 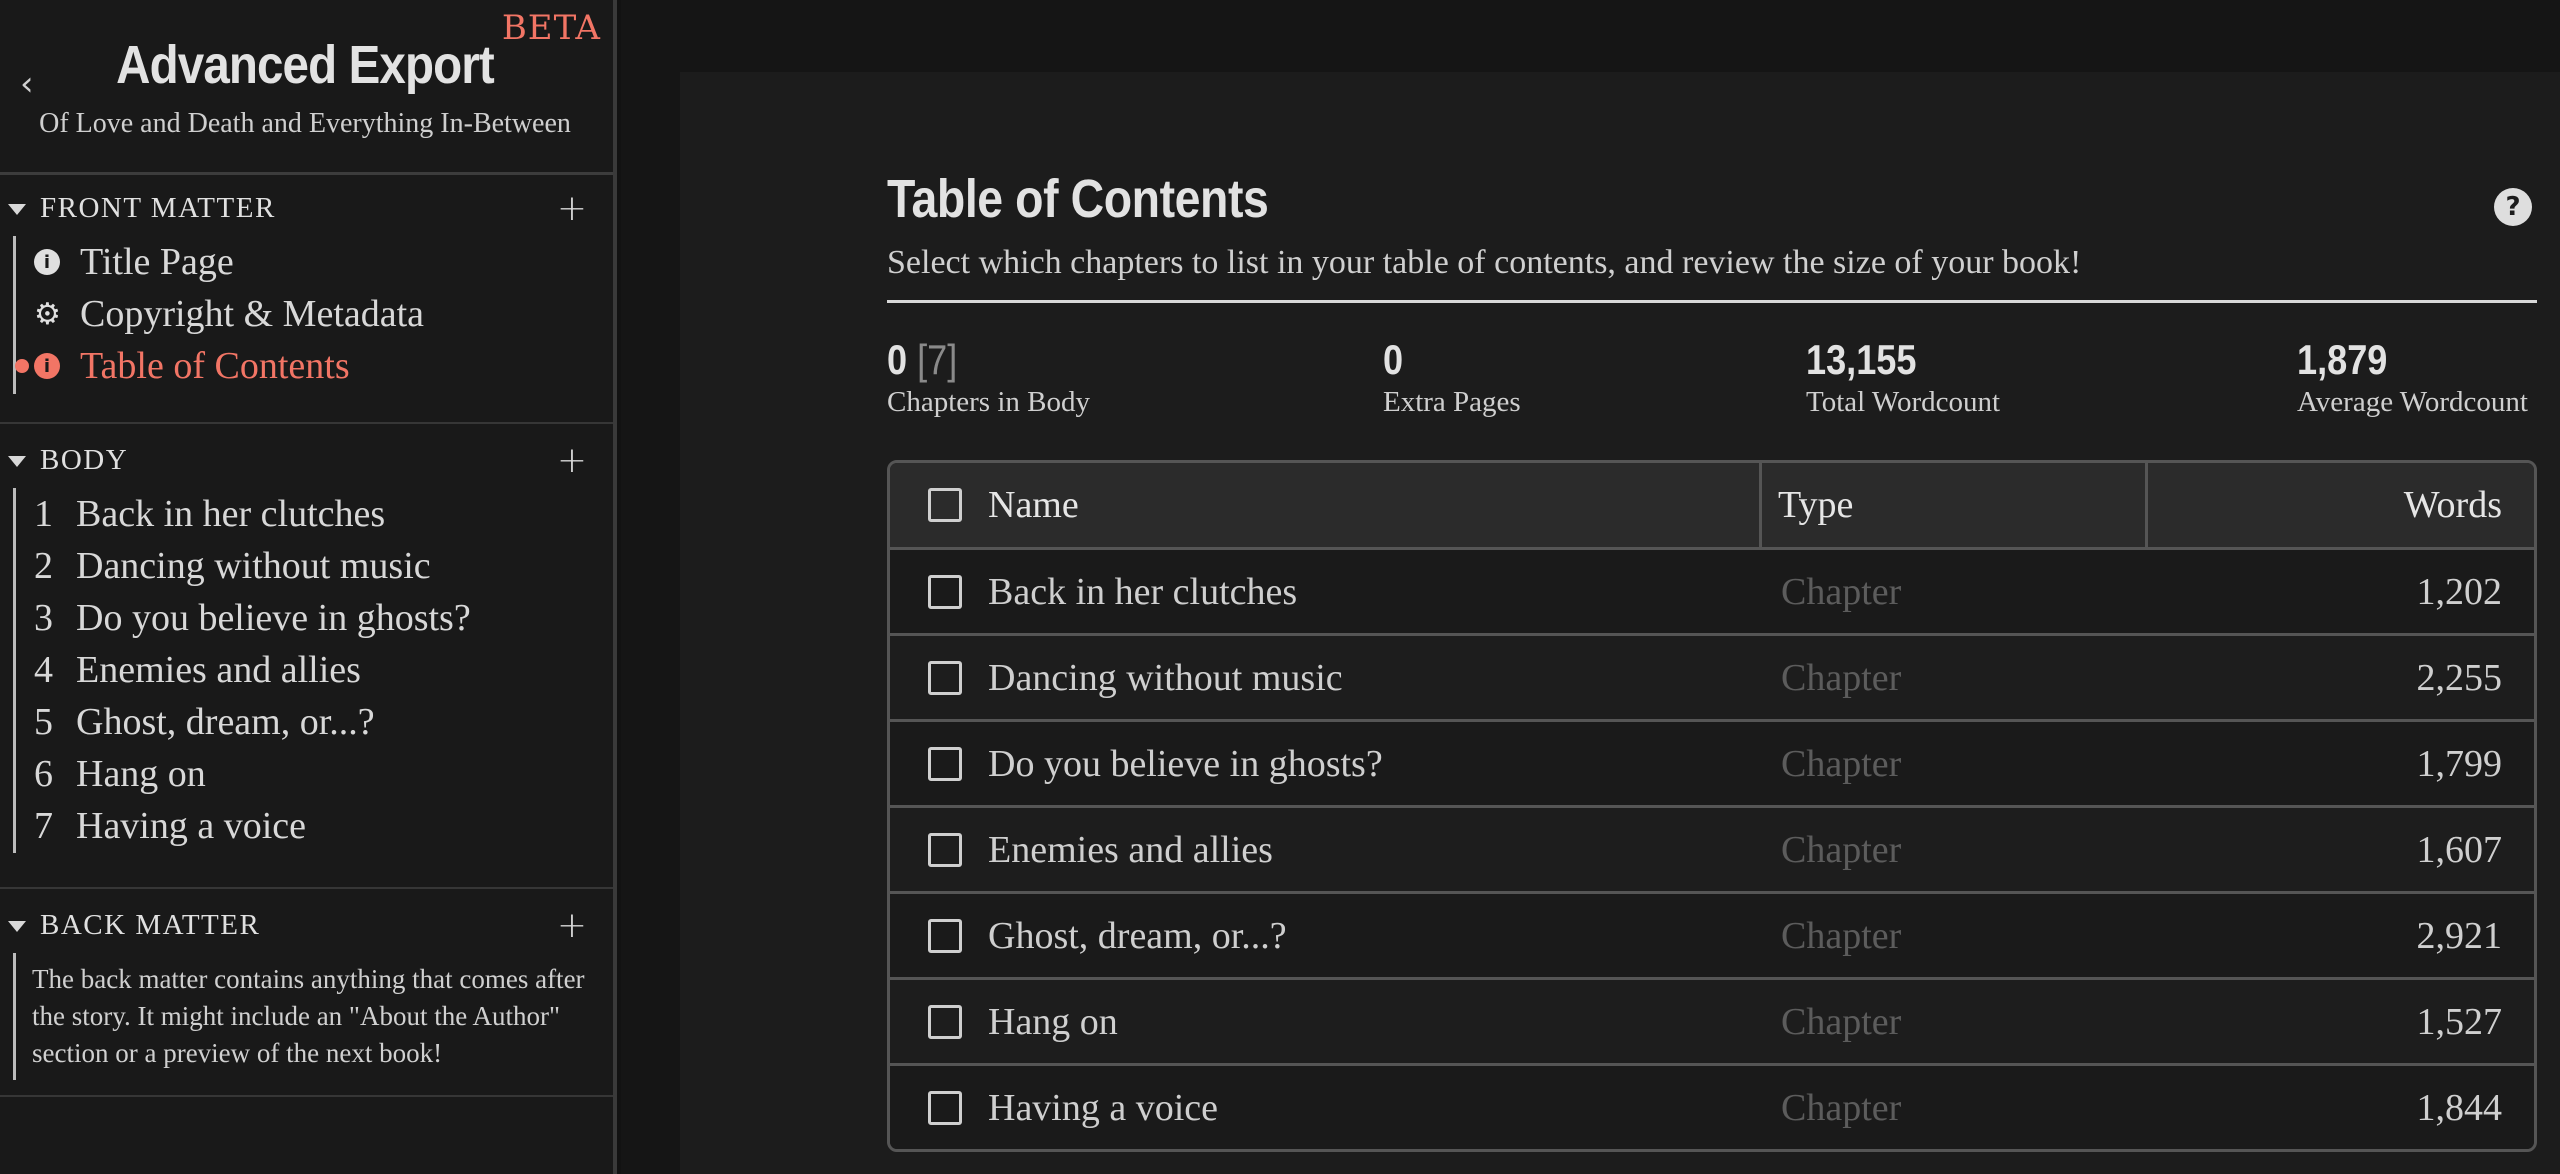 I want to click on sidebar-chapter-item: 2 Dancing without music, so click(x=323, y=566).